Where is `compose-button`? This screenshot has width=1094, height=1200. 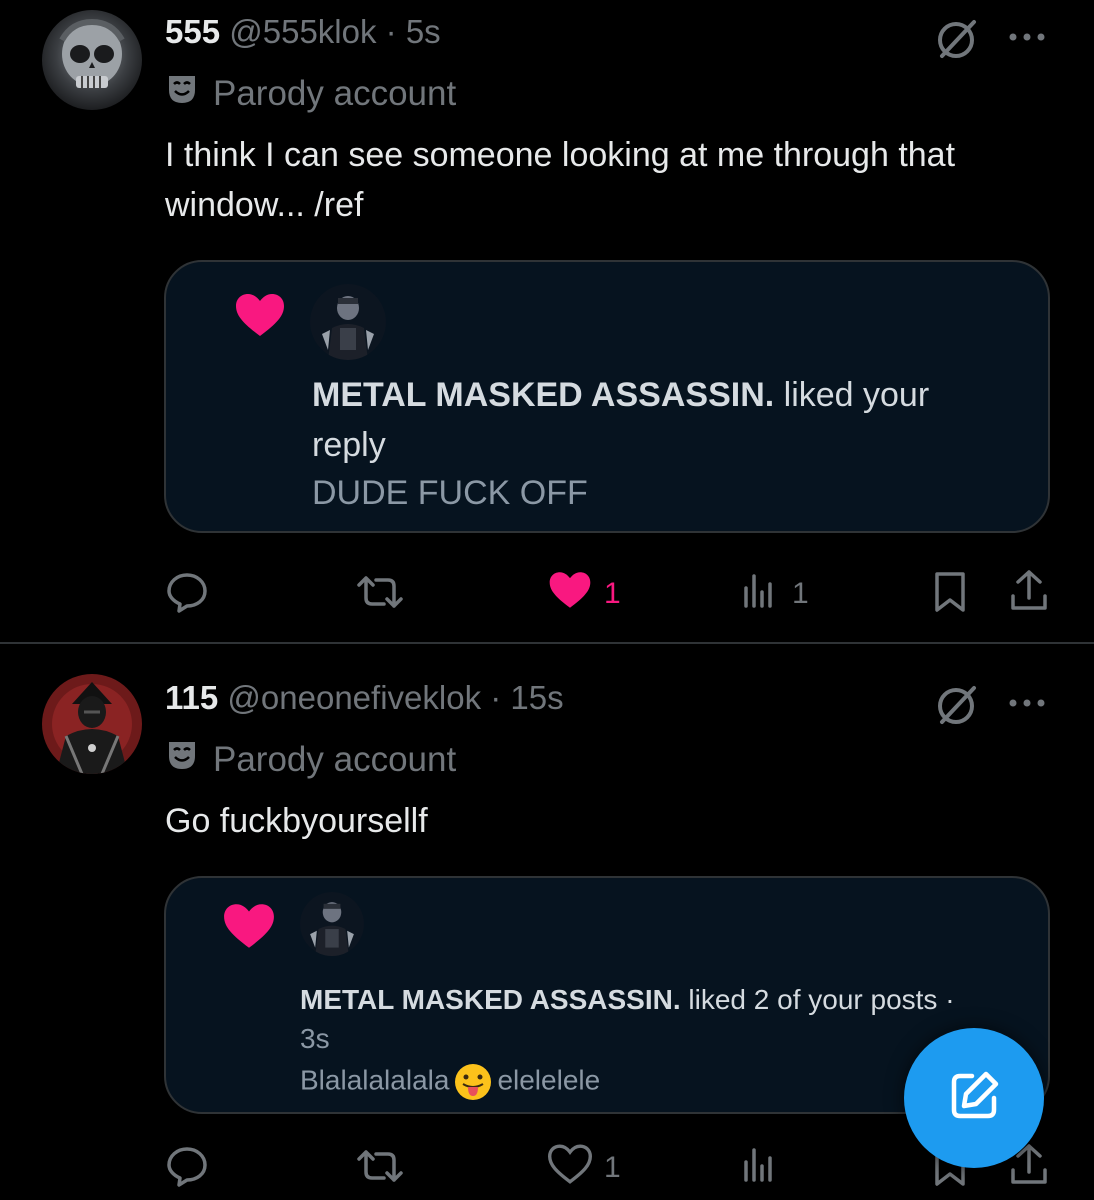
compose-button is located at coordinates (974, 1098).